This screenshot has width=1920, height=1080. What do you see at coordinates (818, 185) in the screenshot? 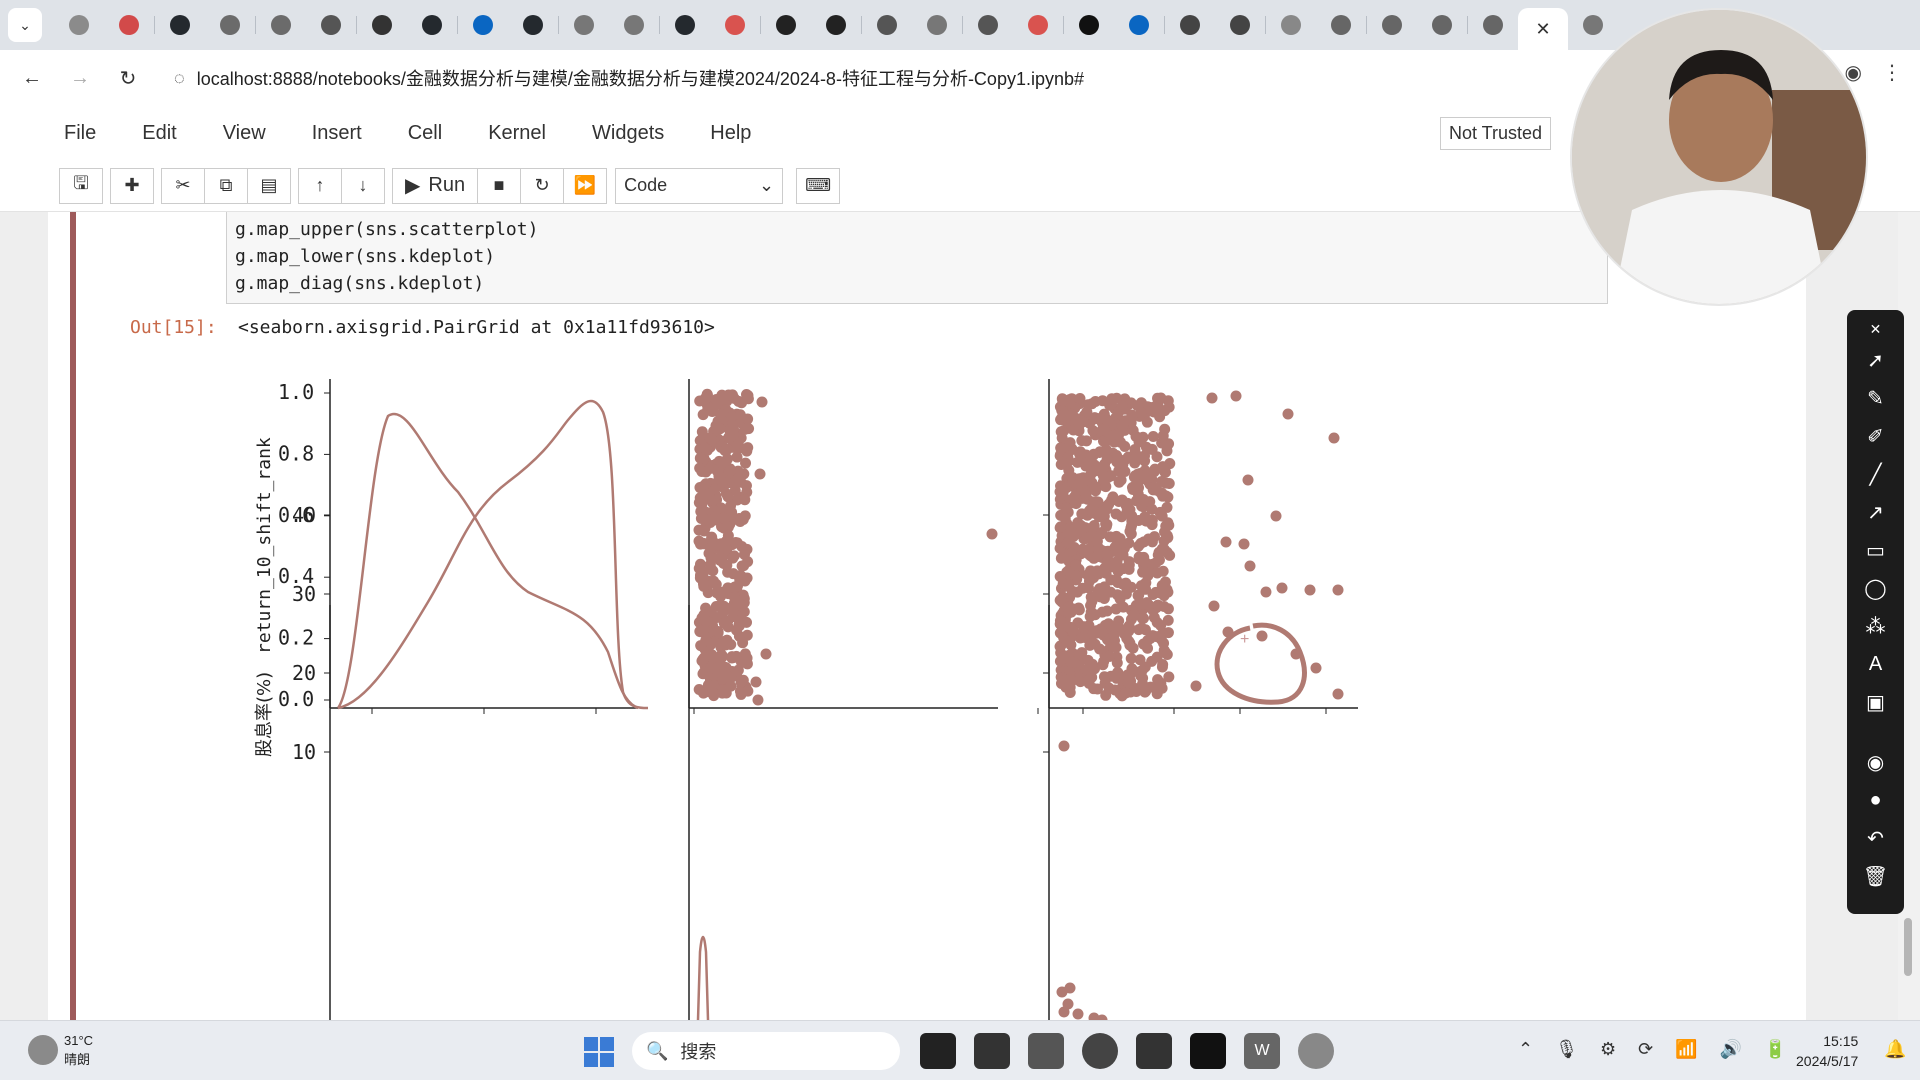
I see `keyboard-icon: ⌨` at bounding box center [818, 185].